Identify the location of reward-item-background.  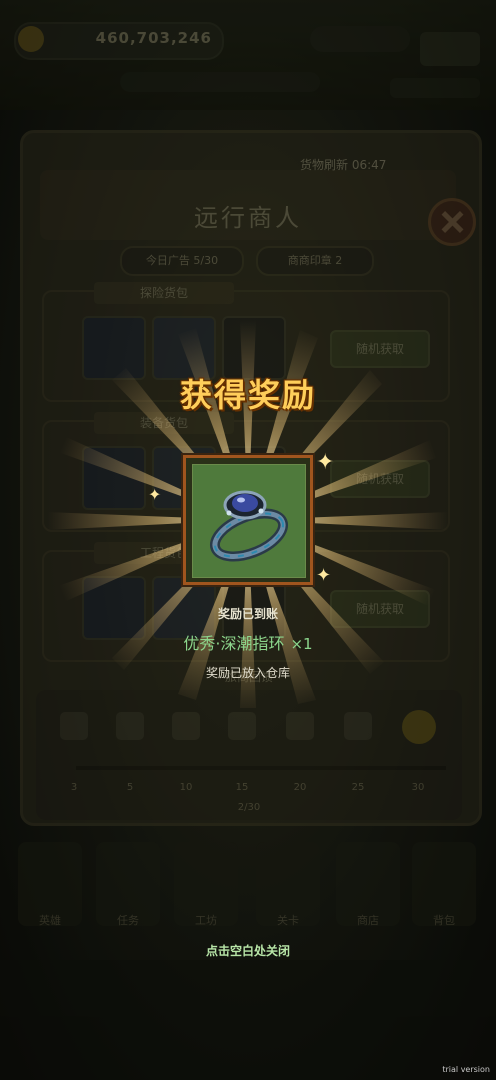
(249, 521).